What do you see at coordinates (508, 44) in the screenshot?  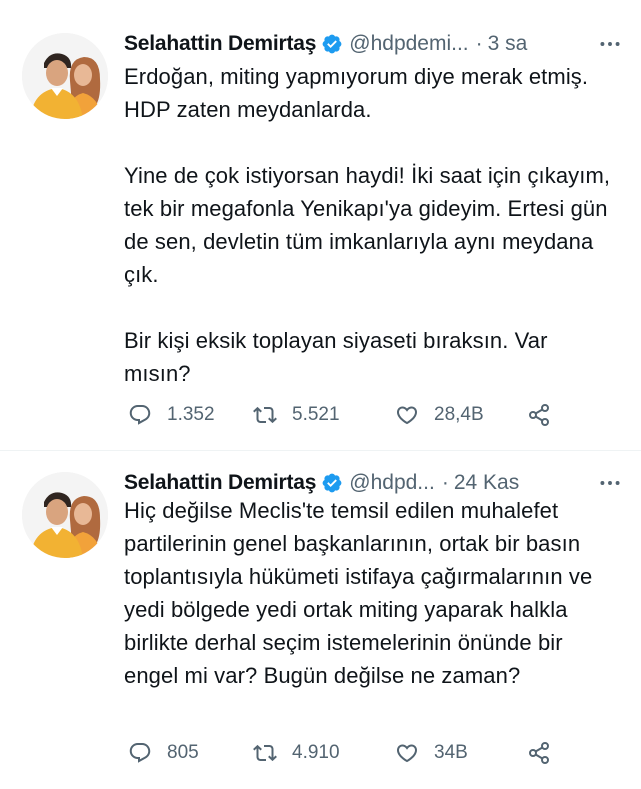 I see `timestamp: 3 sa` at bounding box center [508, 44].